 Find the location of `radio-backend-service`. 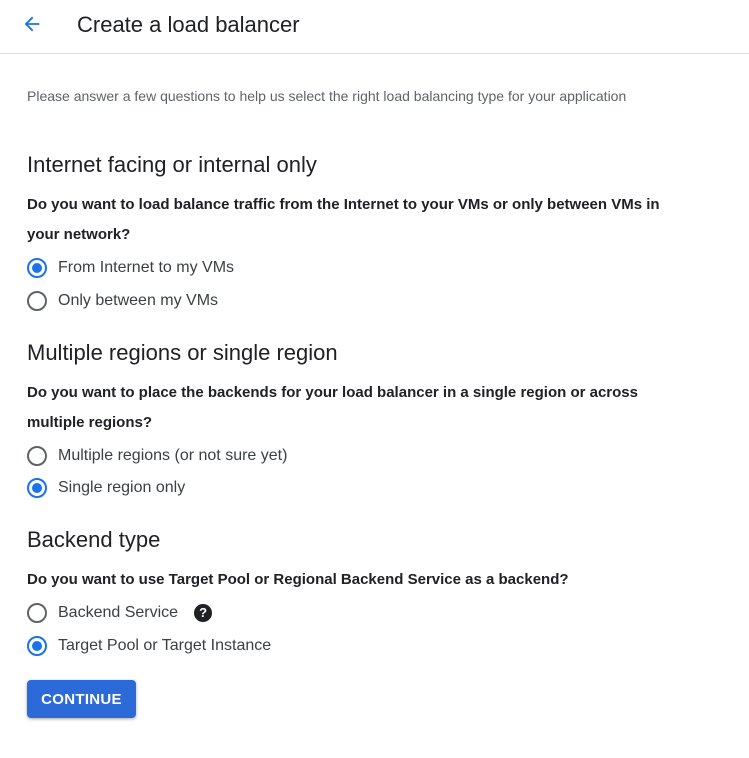

radio-backend-service is located at coordinates (37, 613).